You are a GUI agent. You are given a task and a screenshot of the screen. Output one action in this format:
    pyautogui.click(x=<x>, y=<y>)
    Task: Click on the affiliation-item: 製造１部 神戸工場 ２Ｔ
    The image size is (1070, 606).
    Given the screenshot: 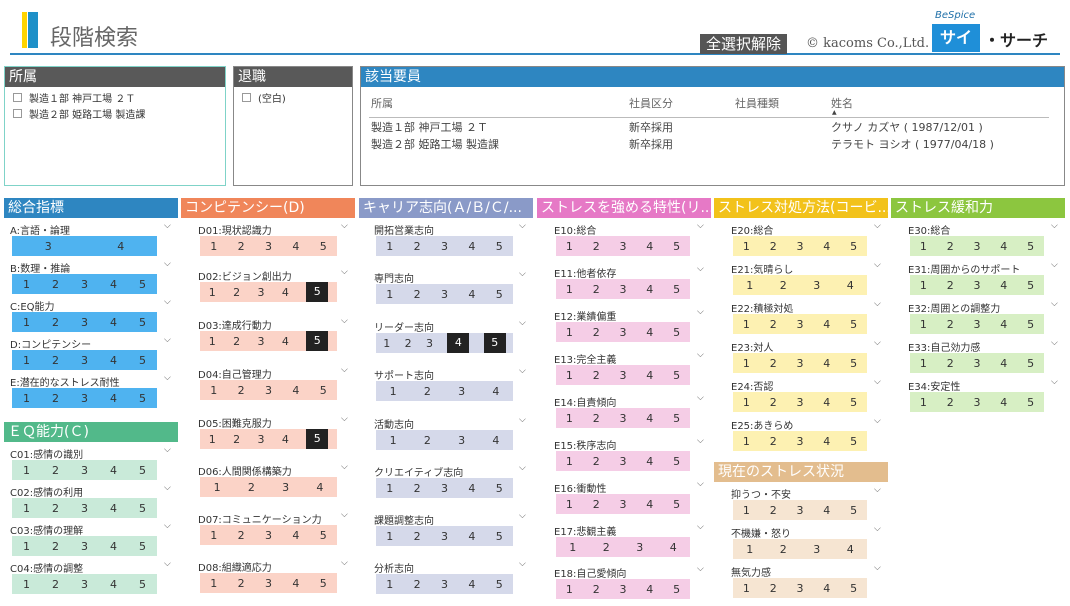 What is the action you would take?
    pyautogui.click(x=119, y=98)
    